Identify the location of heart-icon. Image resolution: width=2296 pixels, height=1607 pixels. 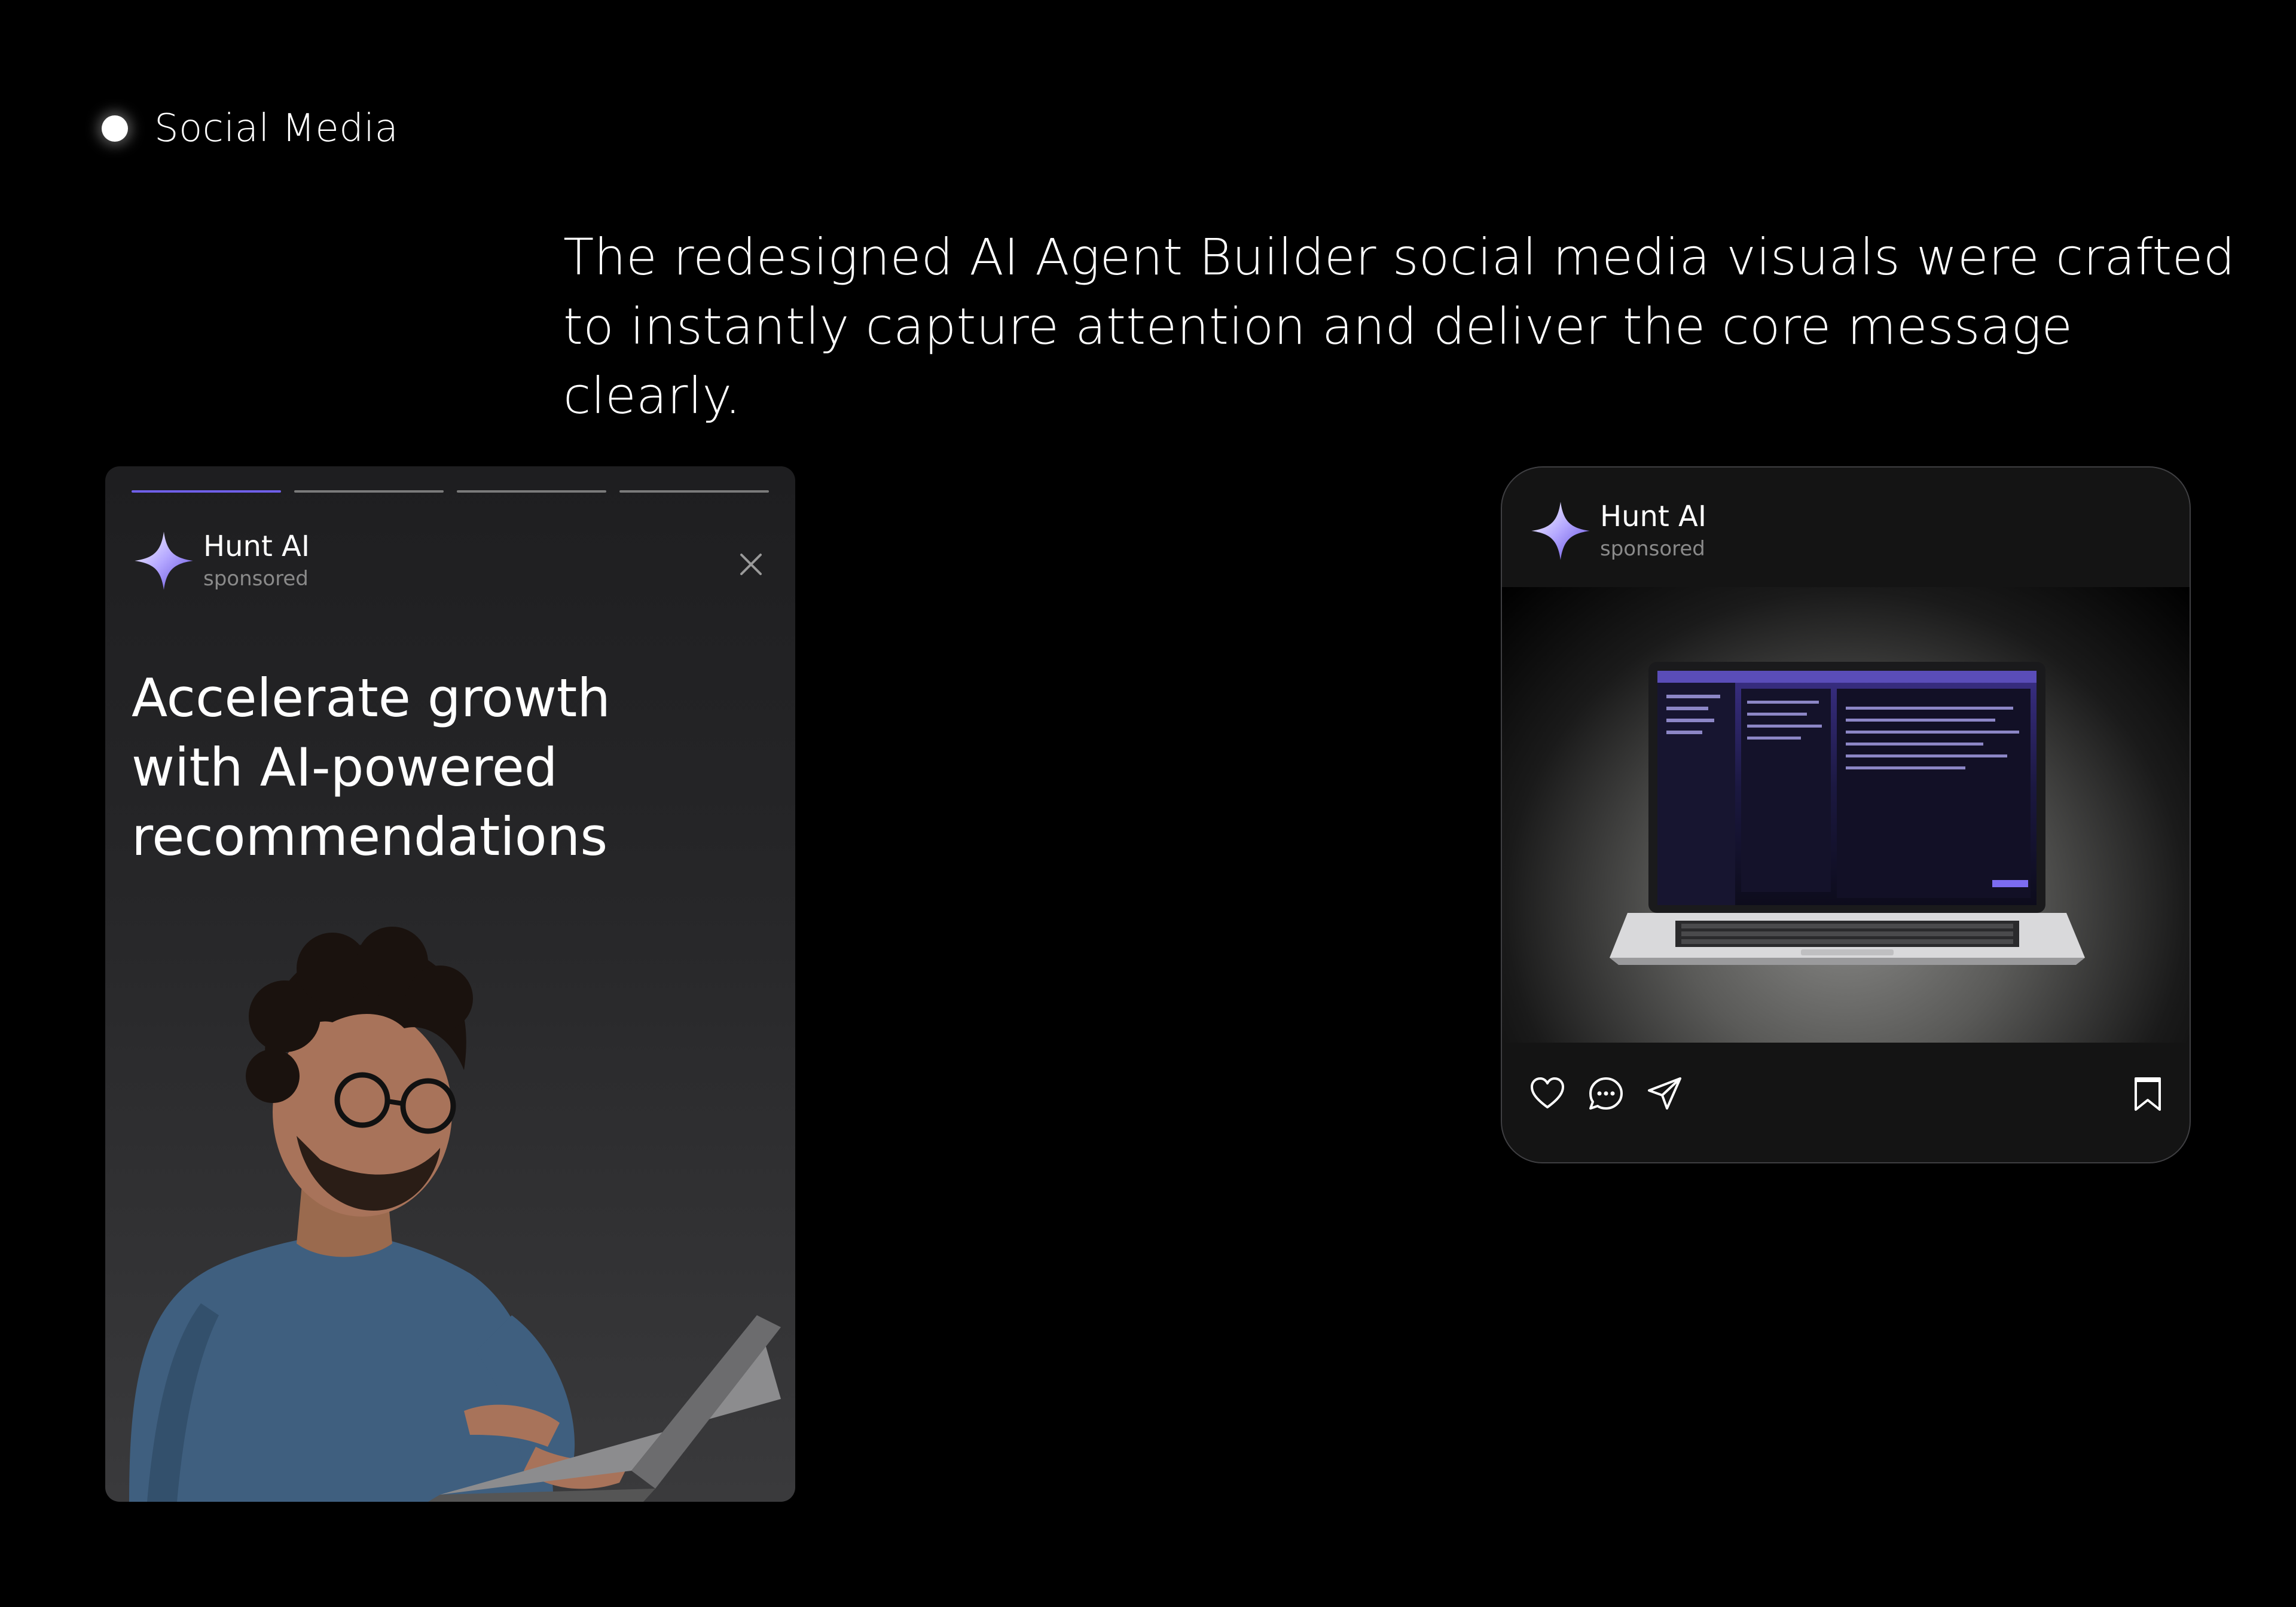
(1547, 1094).